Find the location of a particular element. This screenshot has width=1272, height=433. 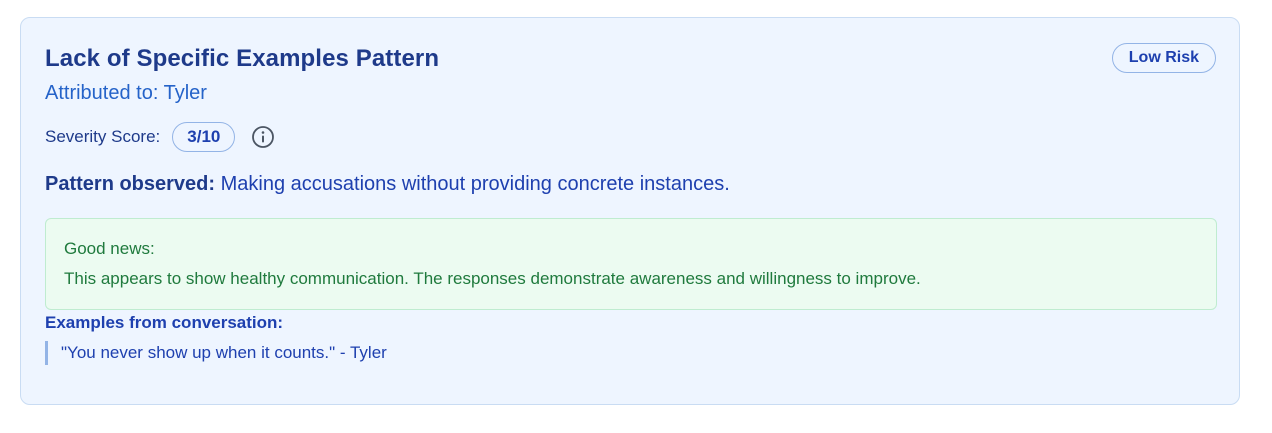

pattern-title: Lack of Specific Examples Pattern is located at coordinates (242, 58).